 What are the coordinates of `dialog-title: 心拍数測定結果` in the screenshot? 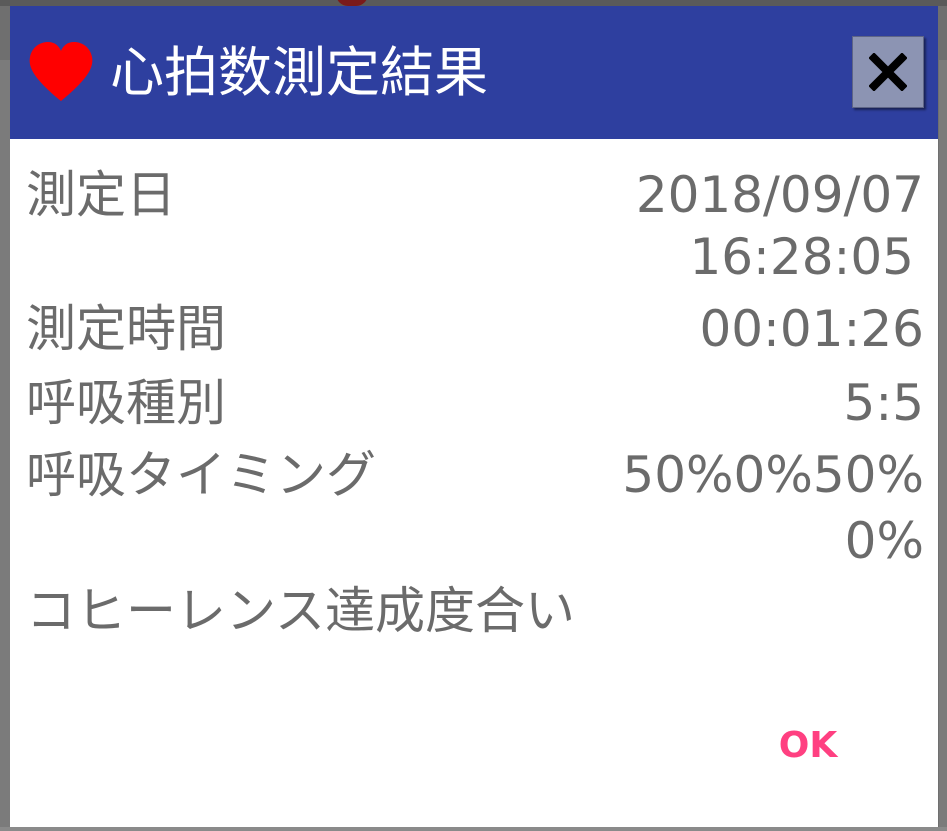 It's located at (299, 72).